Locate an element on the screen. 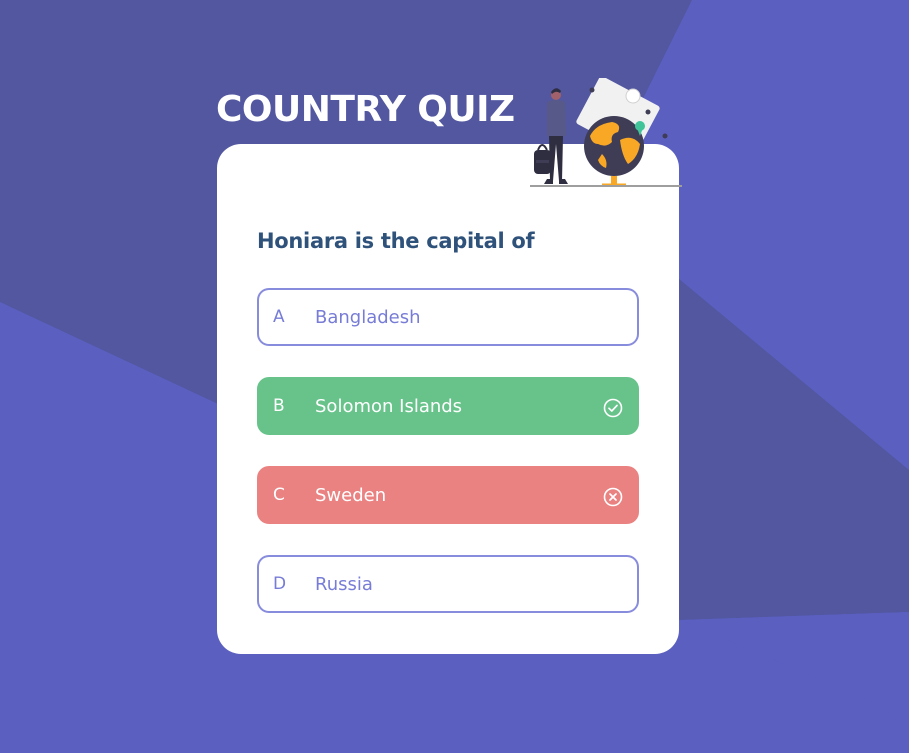  question-text: Honiara is the capital of is located at coordinates (396, 241).